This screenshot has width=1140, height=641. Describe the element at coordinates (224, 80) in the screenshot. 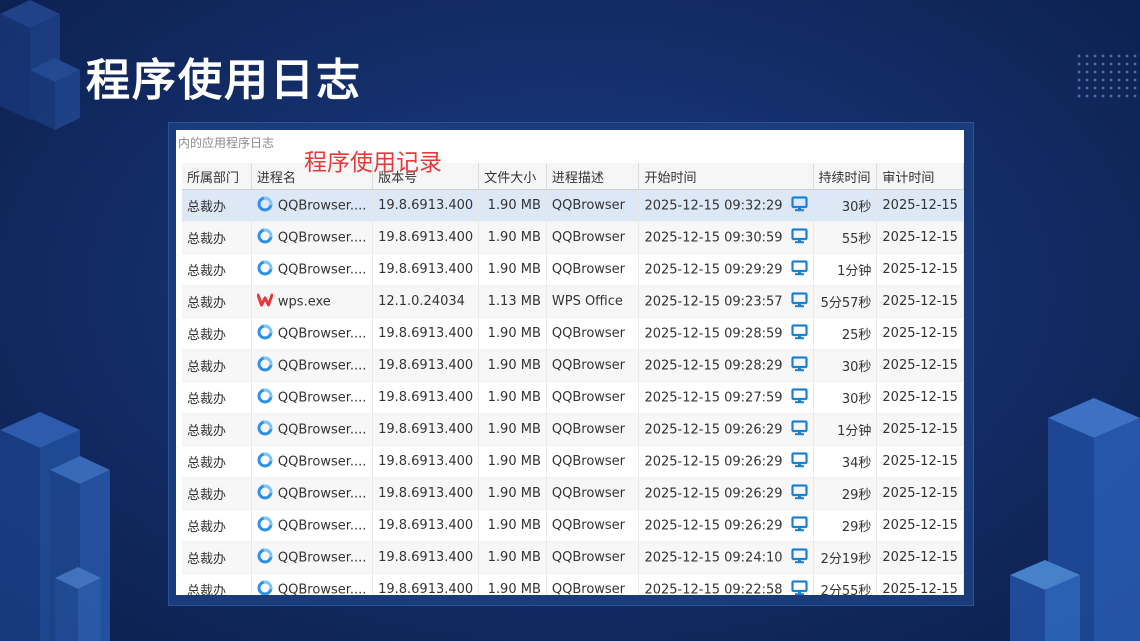

I see `slide-title: 程序使用日志` at that location.